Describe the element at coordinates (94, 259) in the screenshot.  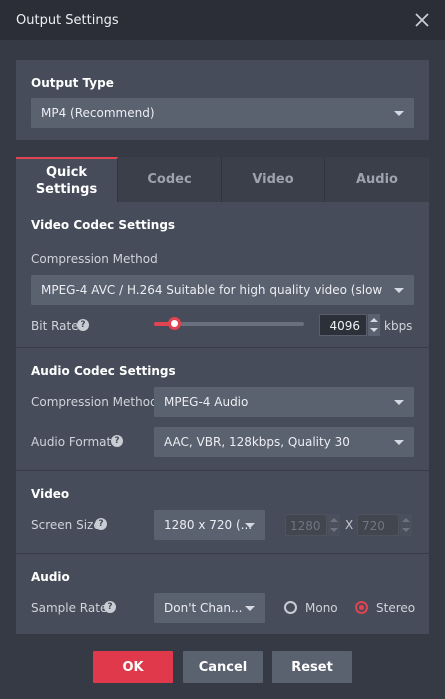
I see `video-compression-label: Compression Method` at that location.